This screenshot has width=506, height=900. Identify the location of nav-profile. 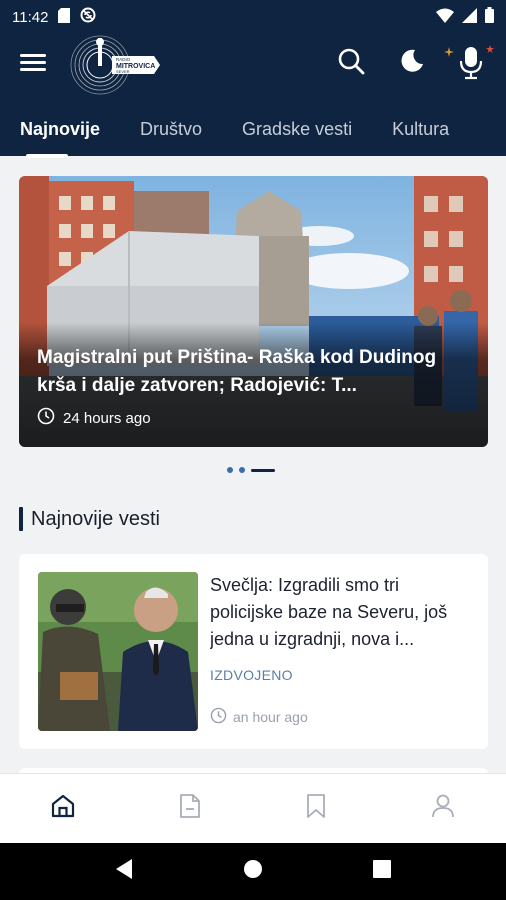
(443, 809).